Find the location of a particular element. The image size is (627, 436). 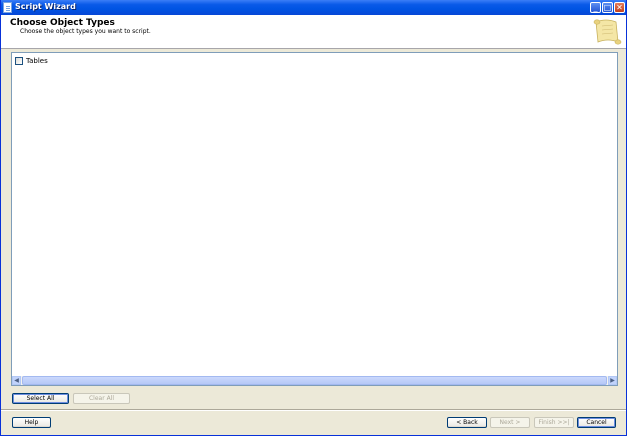

scroll-left-icon: ◀ is located at coordinates (16, 380).